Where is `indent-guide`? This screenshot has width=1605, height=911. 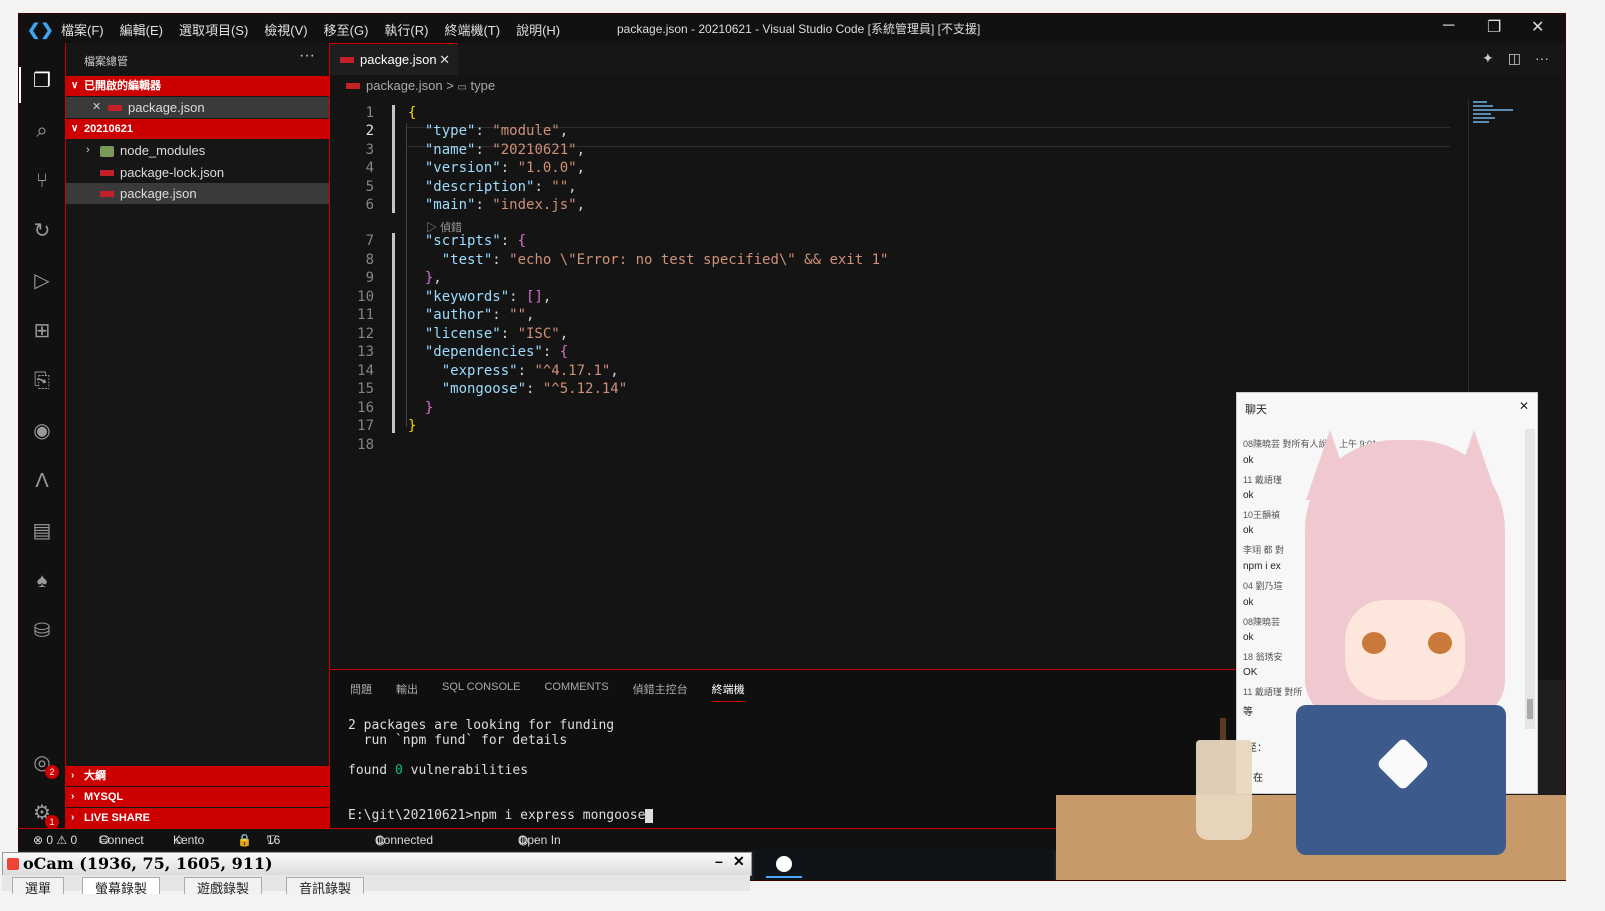 indent-guide is located at coordinates (406, 275).